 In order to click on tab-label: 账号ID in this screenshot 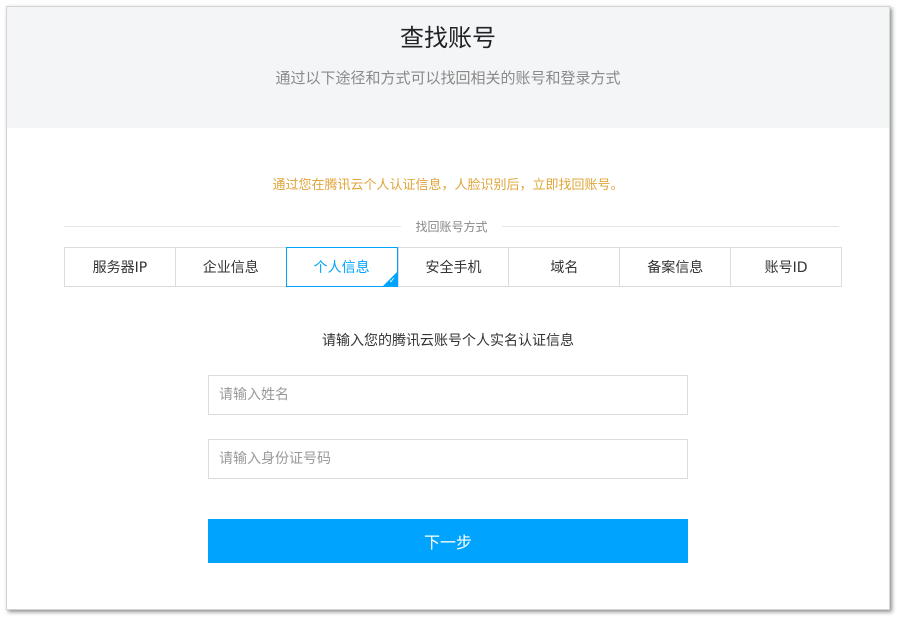, I will do `click(786, 268)`.